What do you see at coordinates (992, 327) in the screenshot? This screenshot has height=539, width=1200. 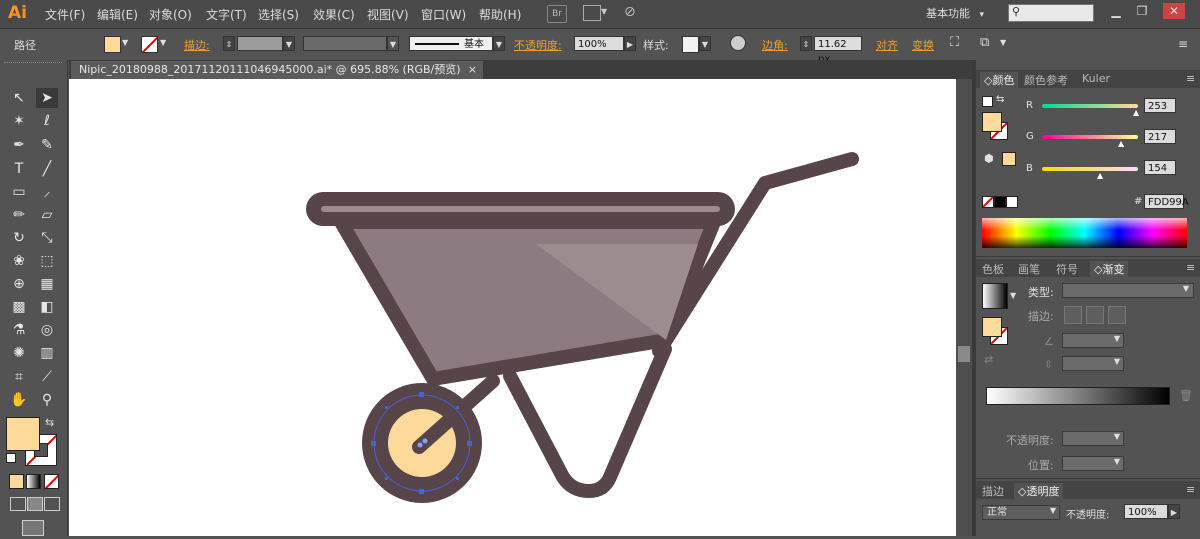 I see `gradient-fill-swatch` at bounding box center [992, 327].